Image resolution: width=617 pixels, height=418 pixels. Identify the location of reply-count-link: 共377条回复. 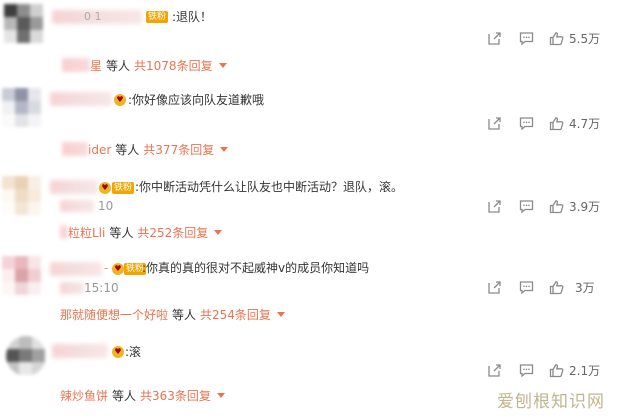
(178, 150).